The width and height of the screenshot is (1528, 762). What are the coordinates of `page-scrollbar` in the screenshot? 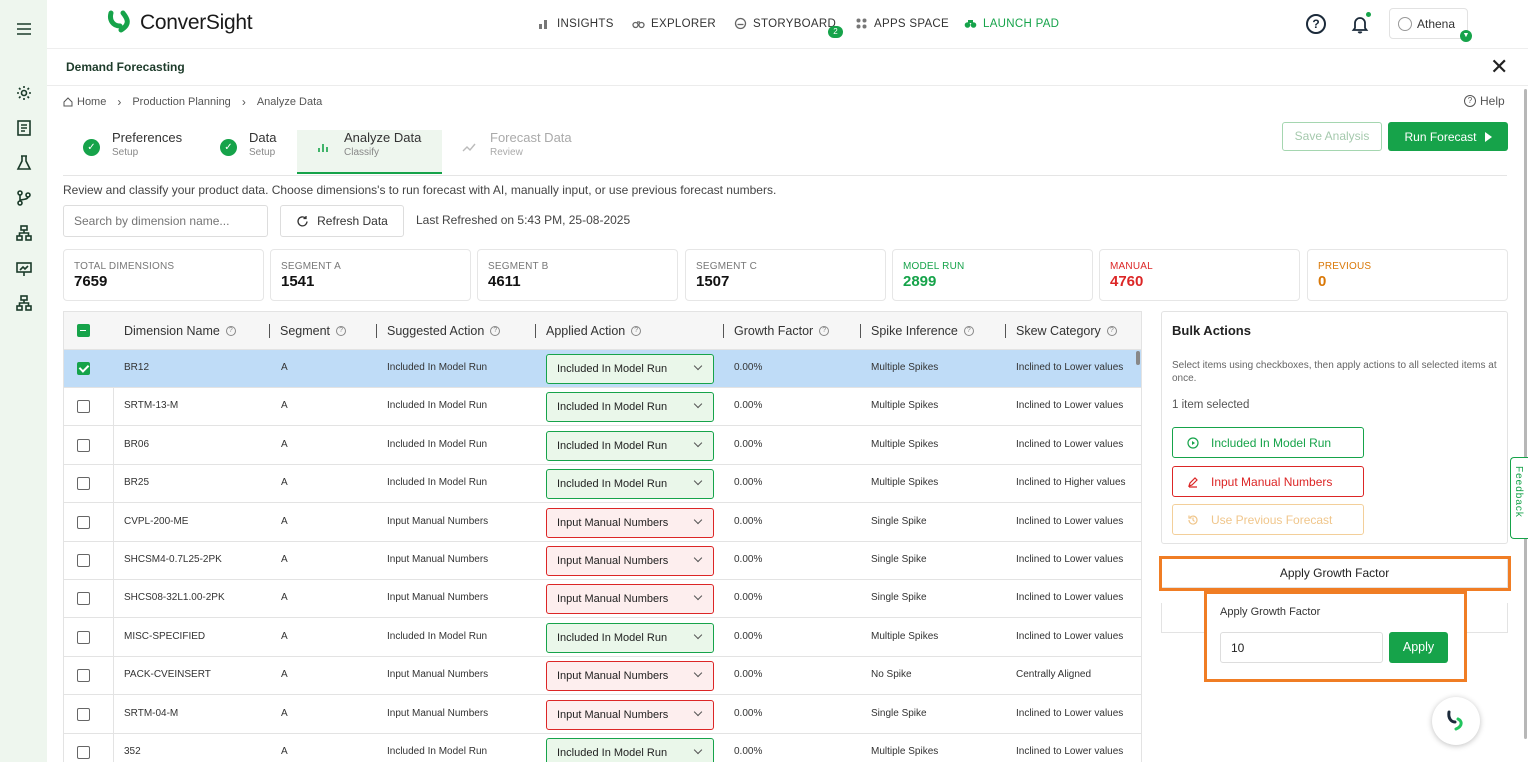 It's located at (1525, 414).